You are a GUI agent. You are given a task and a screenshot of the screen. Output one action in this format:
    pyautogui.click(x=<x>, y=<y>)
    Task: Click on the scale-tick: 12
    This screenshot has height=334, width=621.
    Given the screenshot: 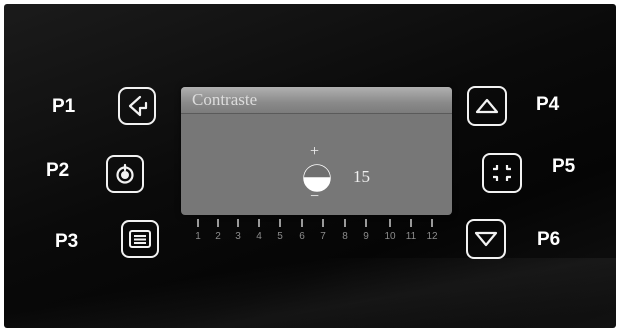 What is the action you would take?
    pyautogui.click(x=432, y=230)
    